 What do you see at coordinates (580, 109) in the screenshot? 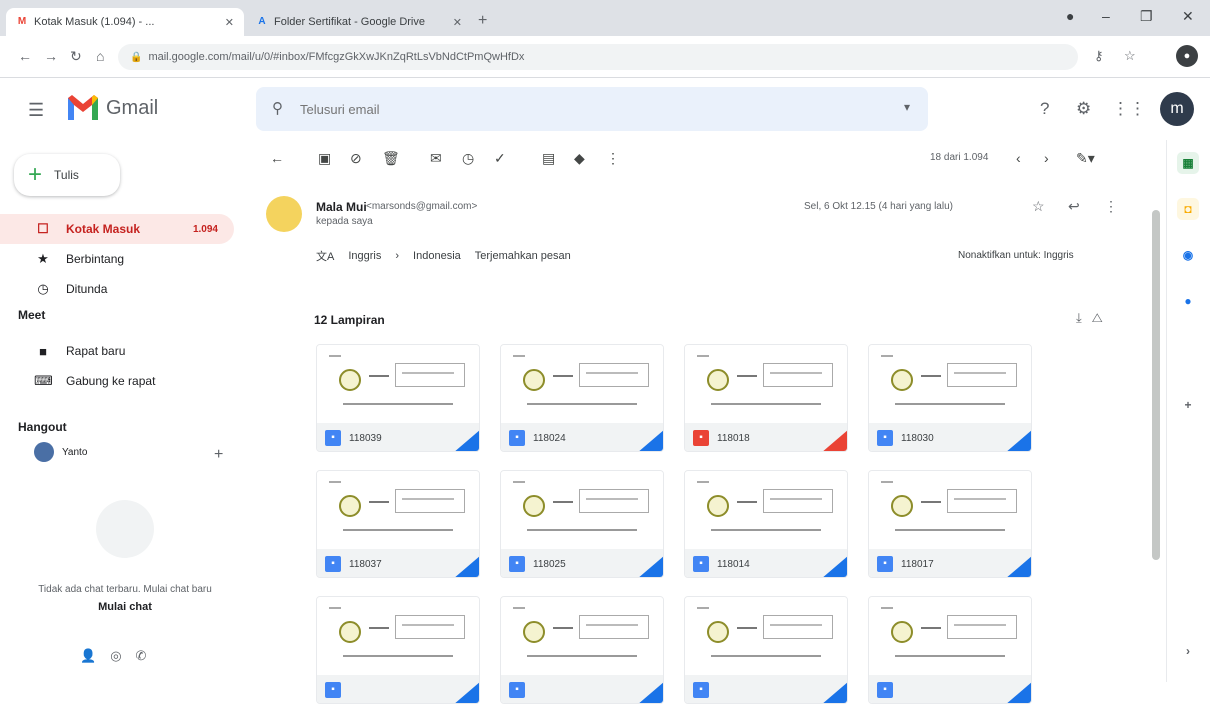
I see `search-input` at bounding box center [580, 109].